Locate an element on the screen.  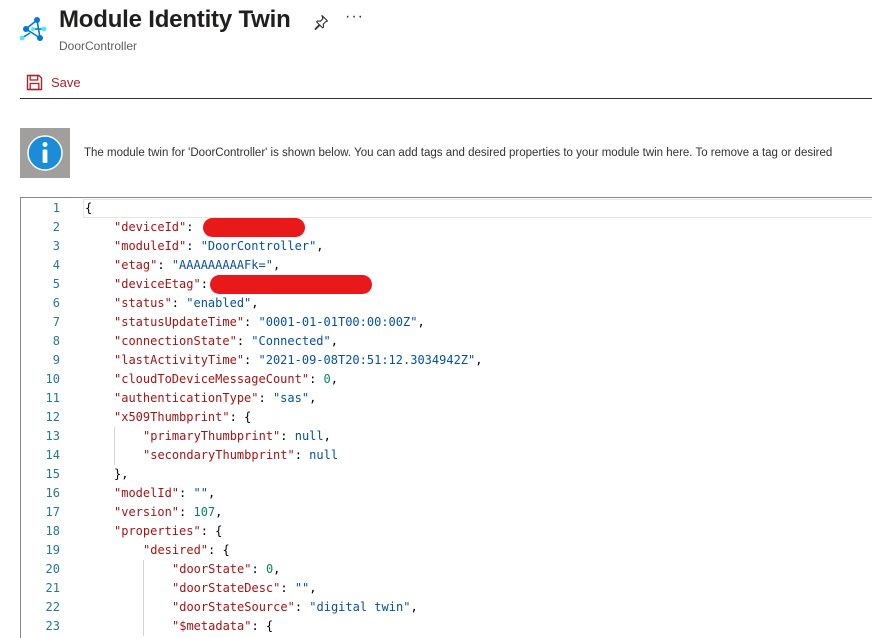
code-line: 17 "version": 107, is located at coordinates (446, 512).